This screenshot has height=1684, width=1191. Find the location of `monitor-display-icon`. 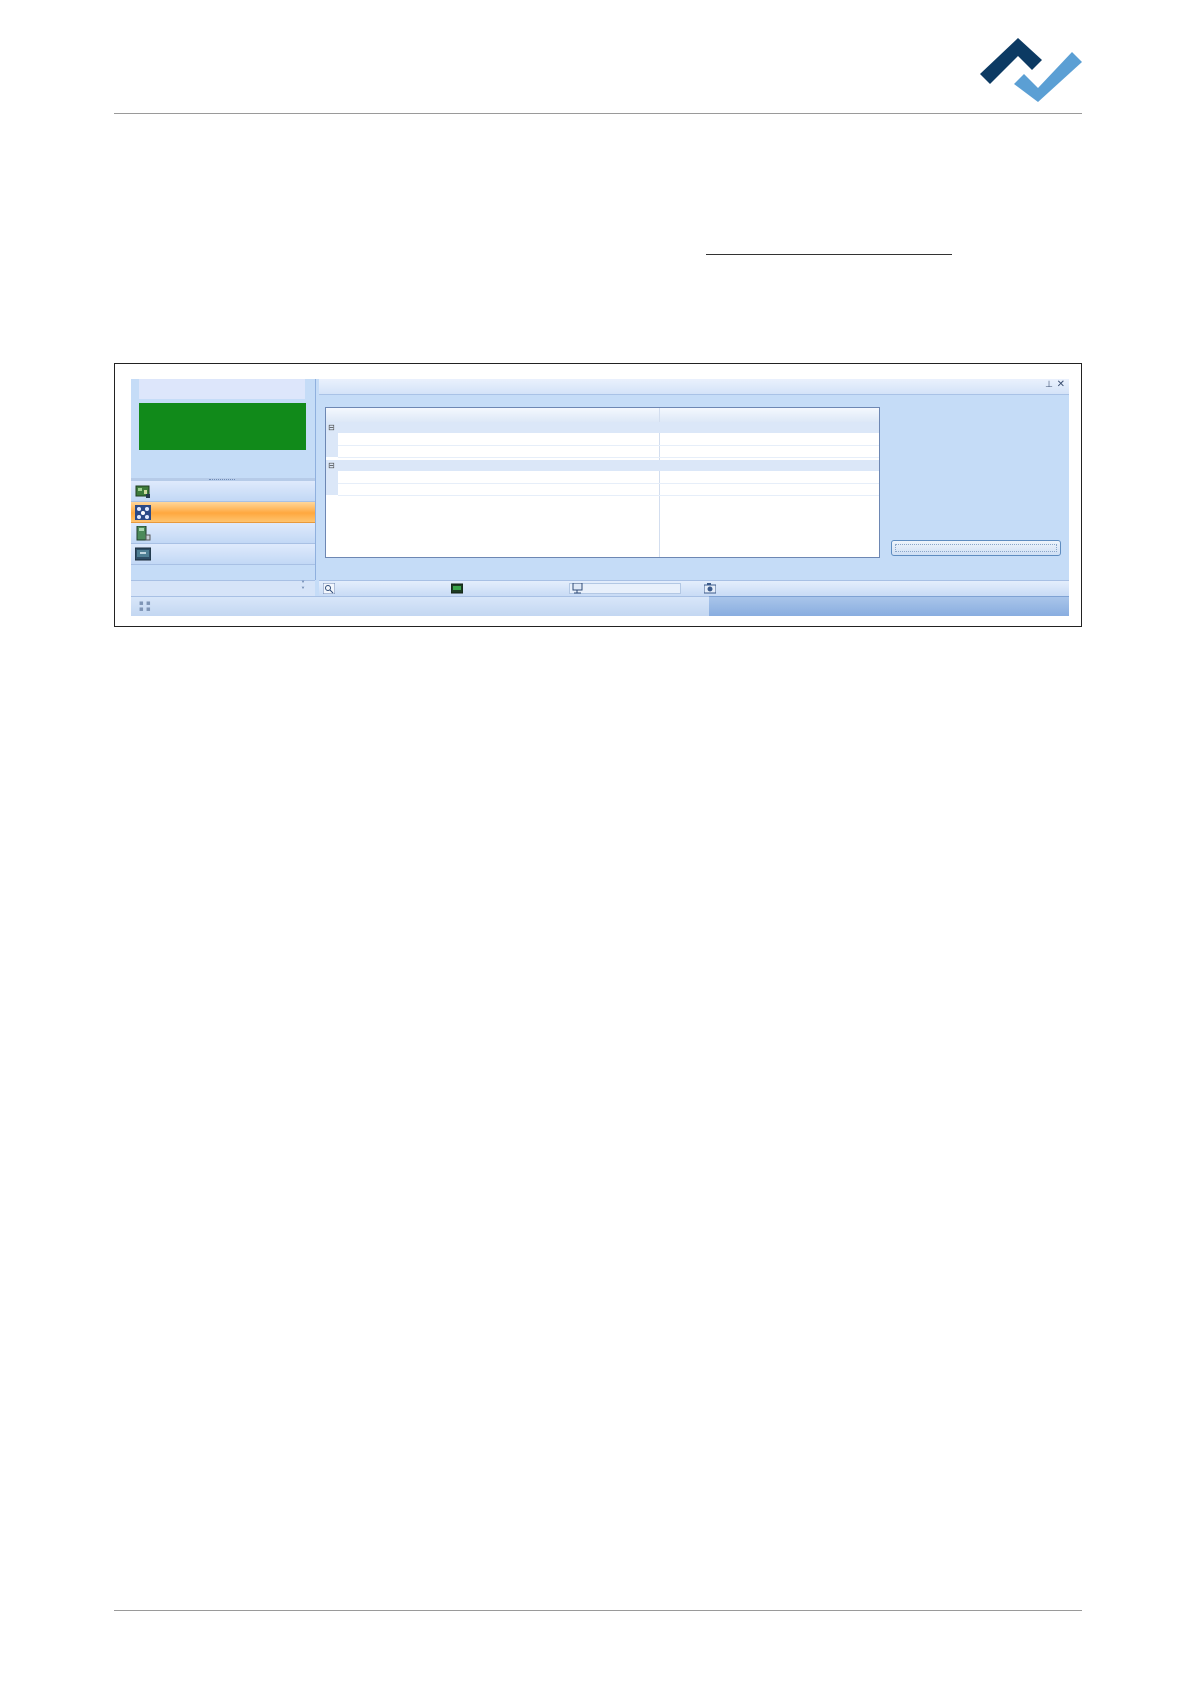

monitor-display-icon is located at coordinates (143, 554).